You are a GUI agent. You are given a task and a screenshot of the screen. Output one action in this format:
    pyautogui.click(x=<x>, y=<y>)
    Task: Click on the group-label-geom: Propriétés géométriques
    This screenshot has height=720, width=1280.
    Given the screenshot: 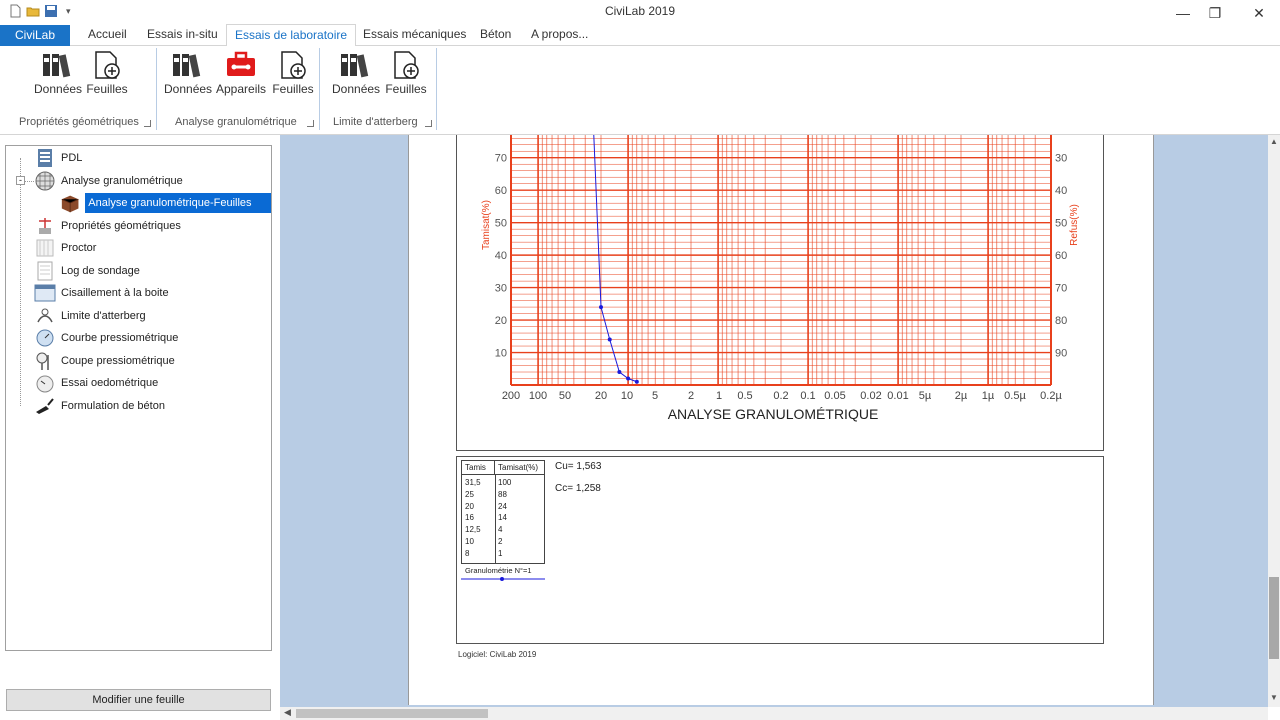 What is the action you would take?
    pyautogui.click(x=79, y=122)
    